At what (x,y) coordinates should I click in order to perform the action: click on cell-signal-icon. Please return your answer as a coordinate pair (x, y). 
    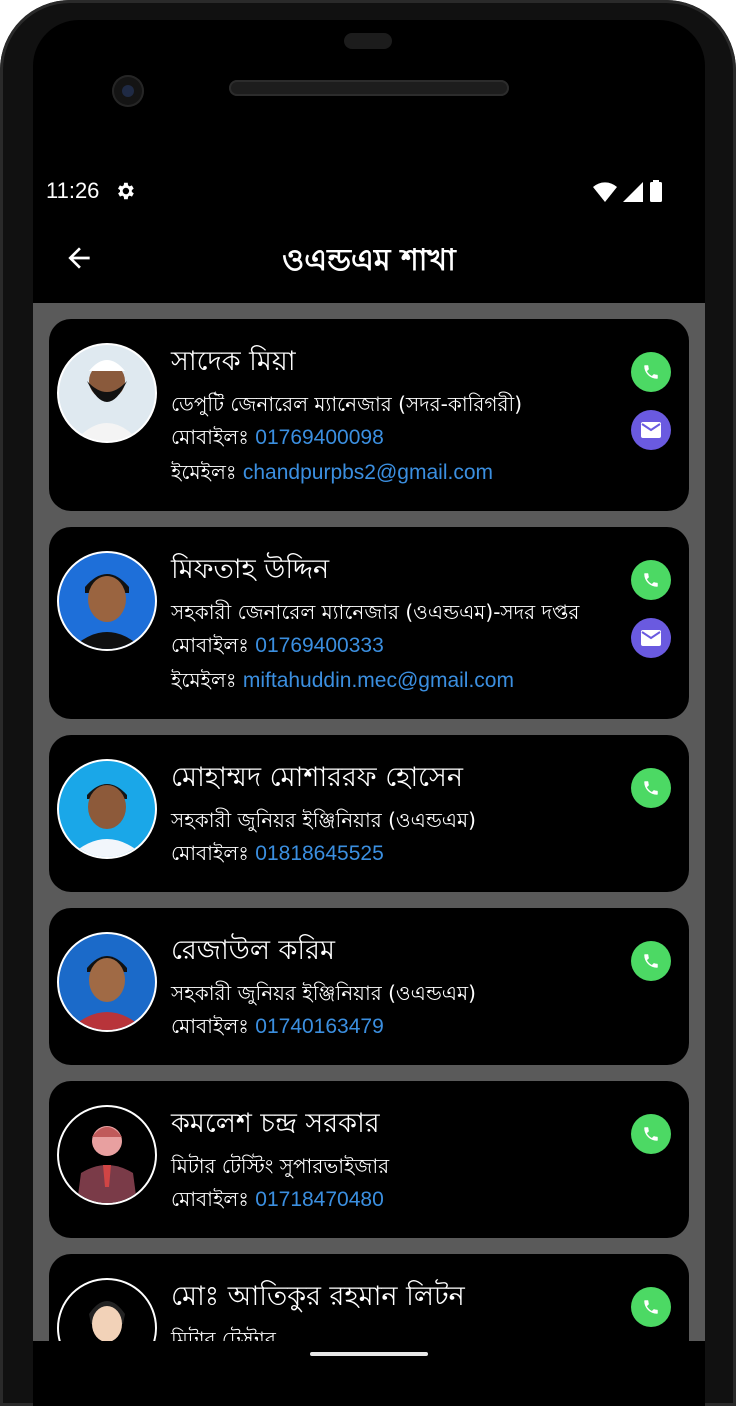
    Looking at the image, I should click on (633, 192).